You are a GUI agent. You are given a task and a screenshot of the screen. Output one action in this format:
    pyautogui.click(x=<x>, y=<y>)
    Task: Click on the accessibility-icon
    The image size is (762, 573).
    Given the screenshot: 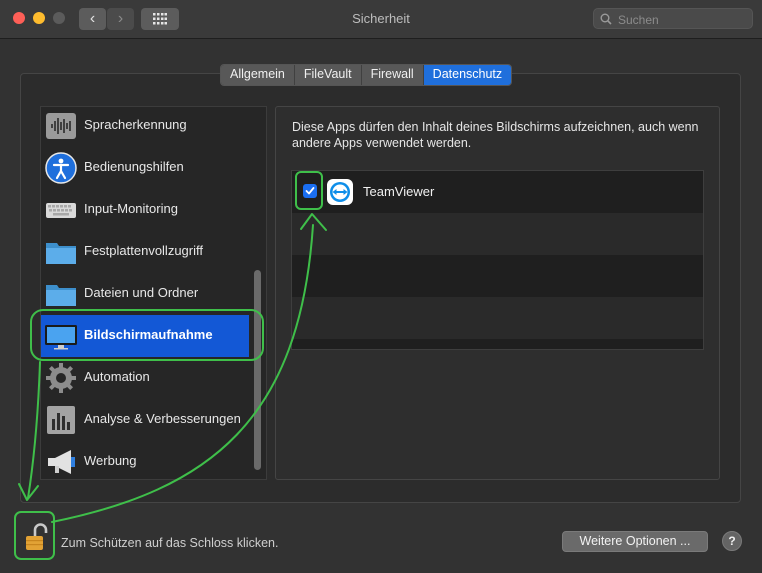 What is the action you would take?
    pyautogui.click(x=61, y=168)
    